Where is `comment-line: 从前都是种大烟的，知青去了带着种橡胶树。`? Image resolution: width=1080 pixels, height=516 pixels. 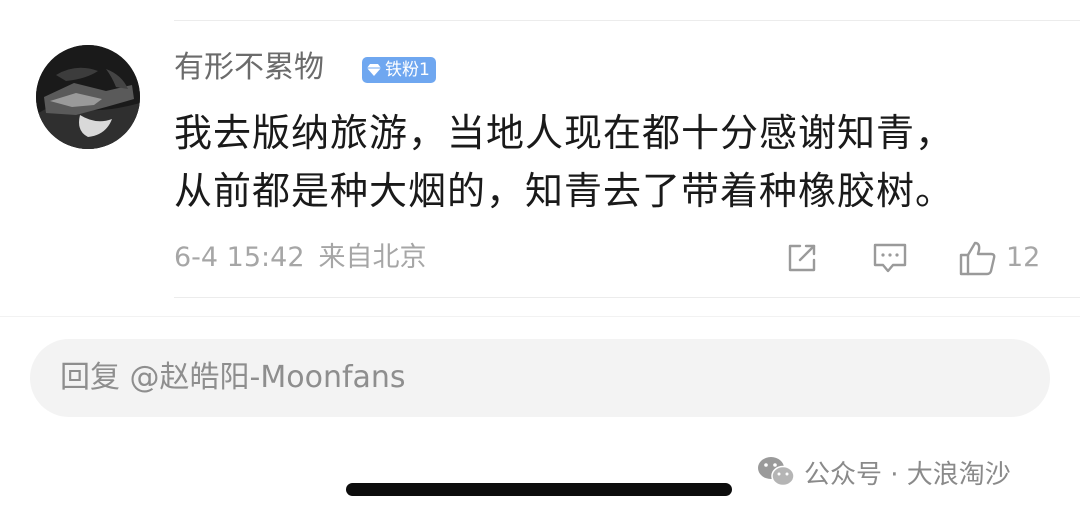 comment-line: 从前都是种大烟的，知青去了带着种橡胶树。 is located at coordinates (564, 191).